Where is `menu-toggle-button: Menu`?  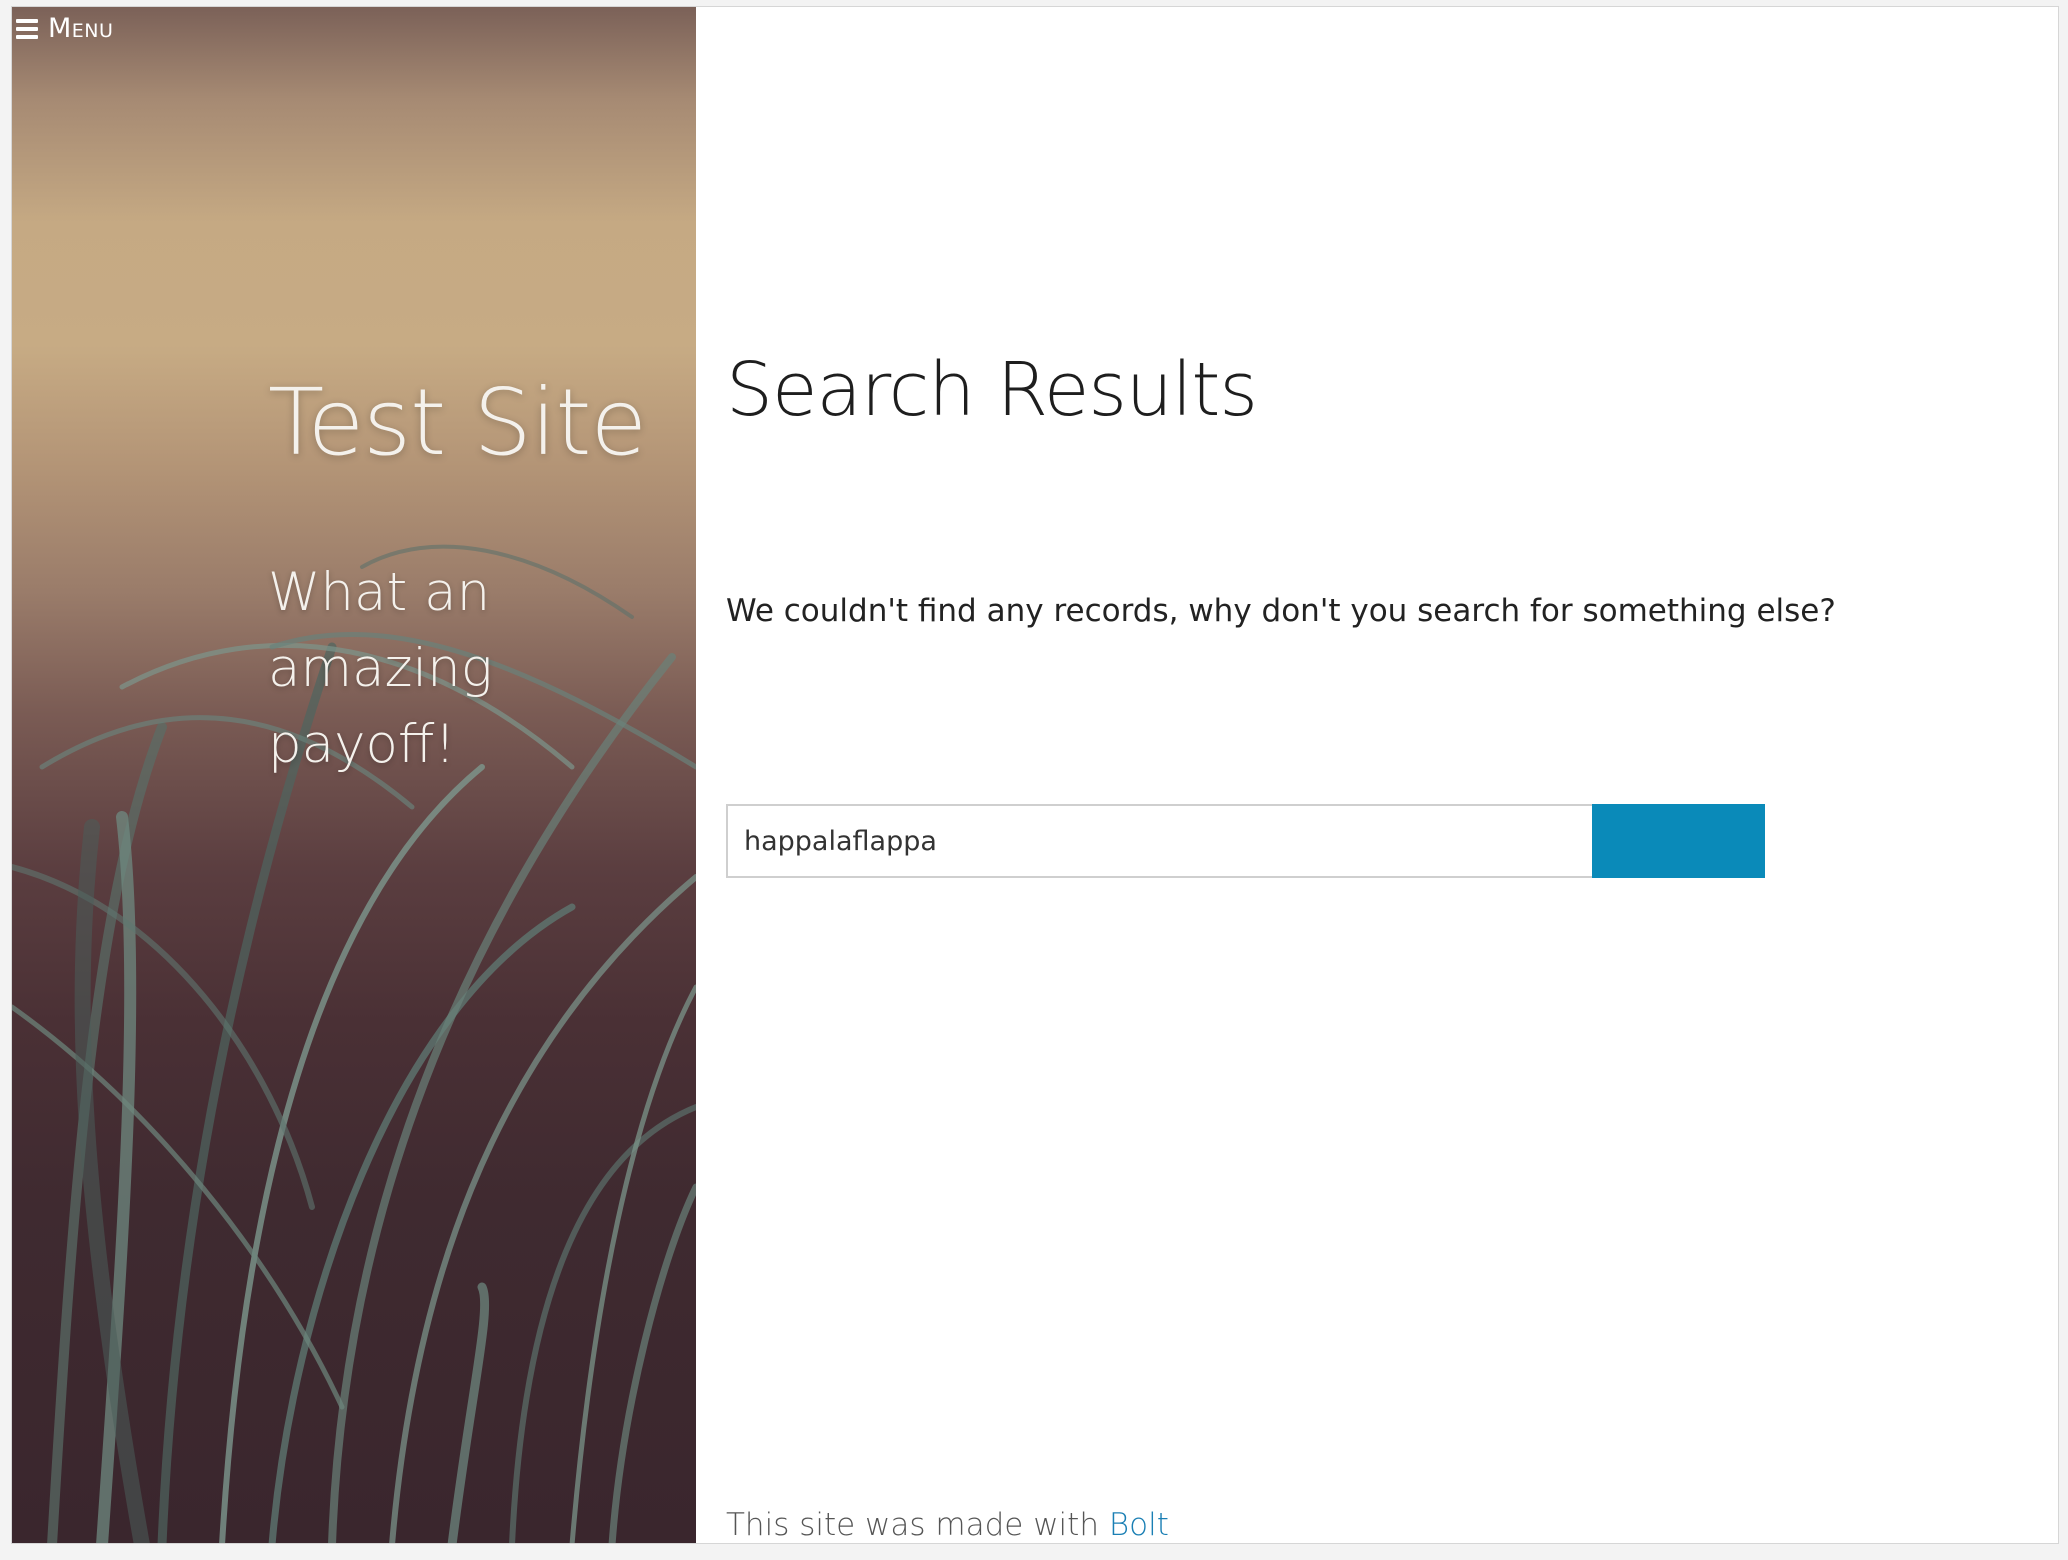
menu-toggle-button: Menu is located at coordinates (64, 28).